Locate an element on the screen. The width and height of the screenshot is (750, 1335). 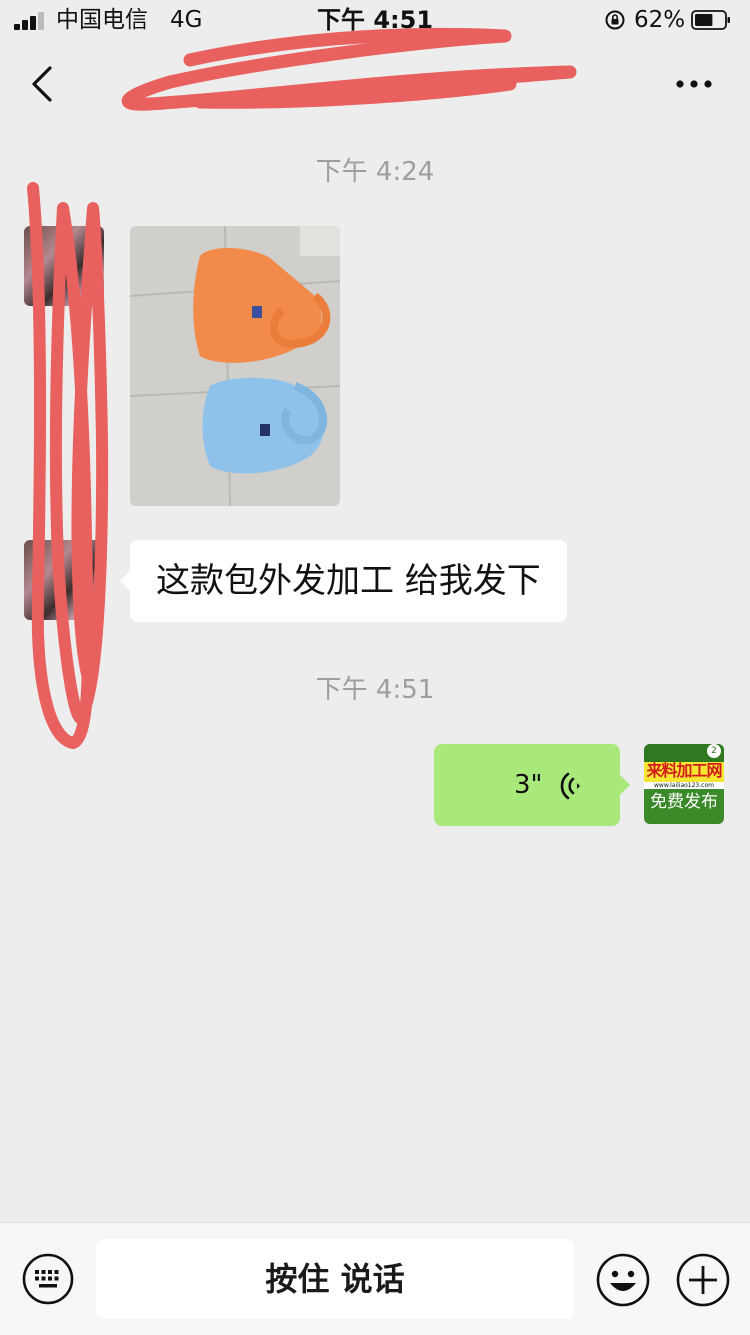
input-bar: 按住 说话 is located at coordinates (375, 1278).